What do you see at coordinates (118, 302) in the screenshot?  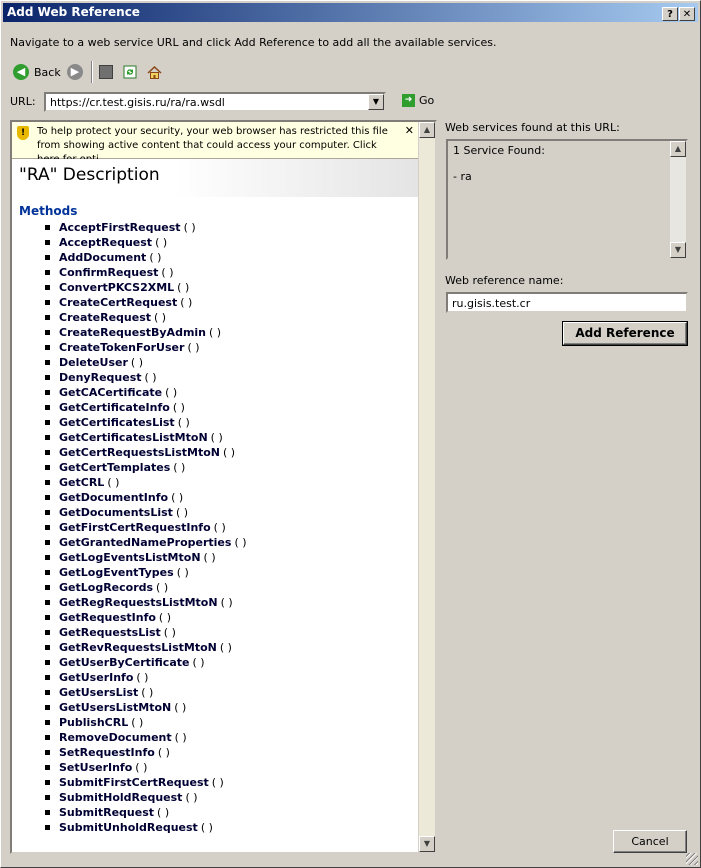 I see `method-link: CreateCertRequest` at bounding box center [118, 302].